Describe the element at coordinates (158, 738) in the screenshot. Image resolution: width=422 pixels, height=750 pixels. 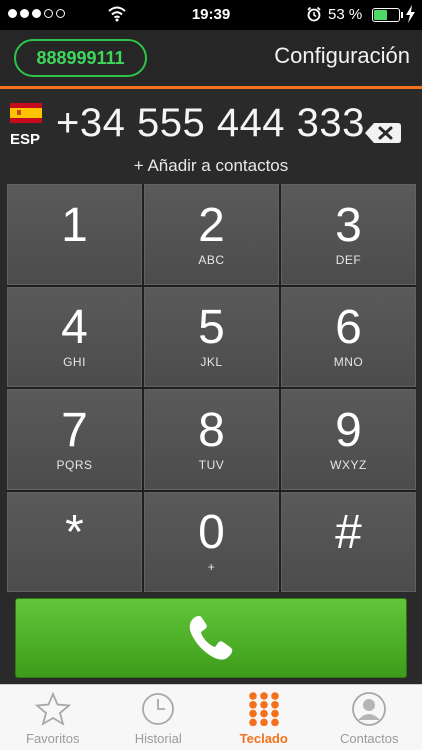
I see `tab-label: Historial` at that location.